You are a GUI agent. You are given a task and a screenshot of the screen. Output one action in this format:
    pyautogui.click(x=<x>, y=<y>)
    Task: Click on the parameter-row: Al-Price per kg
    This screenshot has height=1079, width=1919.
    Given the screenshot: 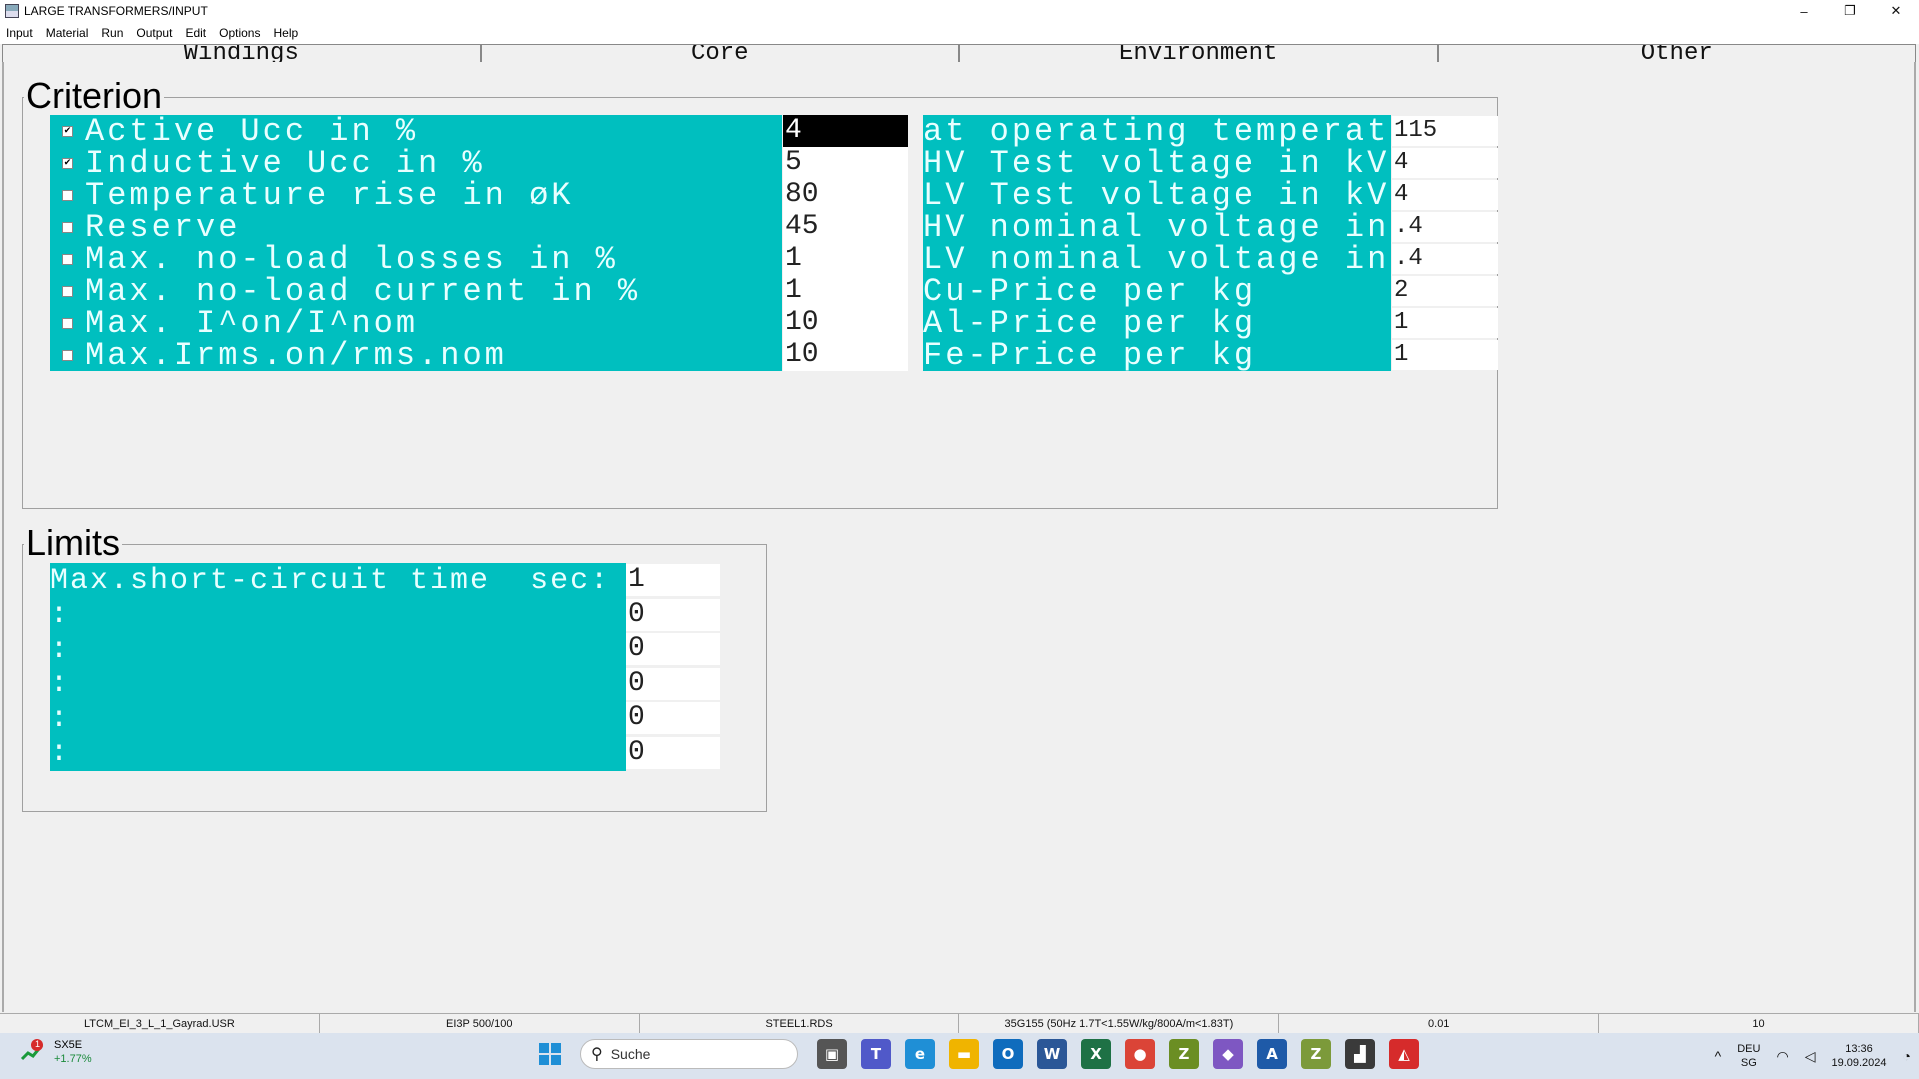 What is the action you would take?
    pyautogui.click(x=1157, y=323)
    